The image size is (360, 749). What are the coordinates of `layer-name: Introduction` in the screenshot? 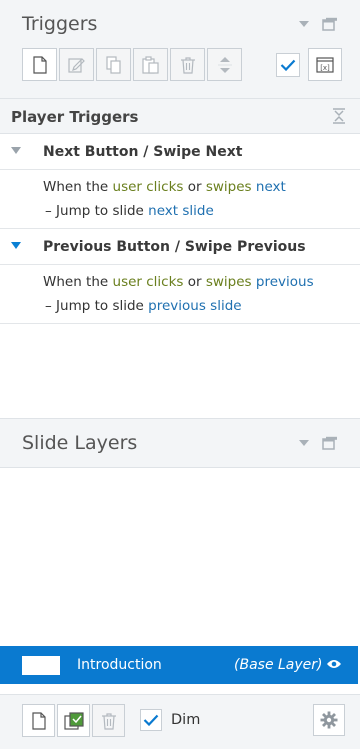 It's located at (119, 665).